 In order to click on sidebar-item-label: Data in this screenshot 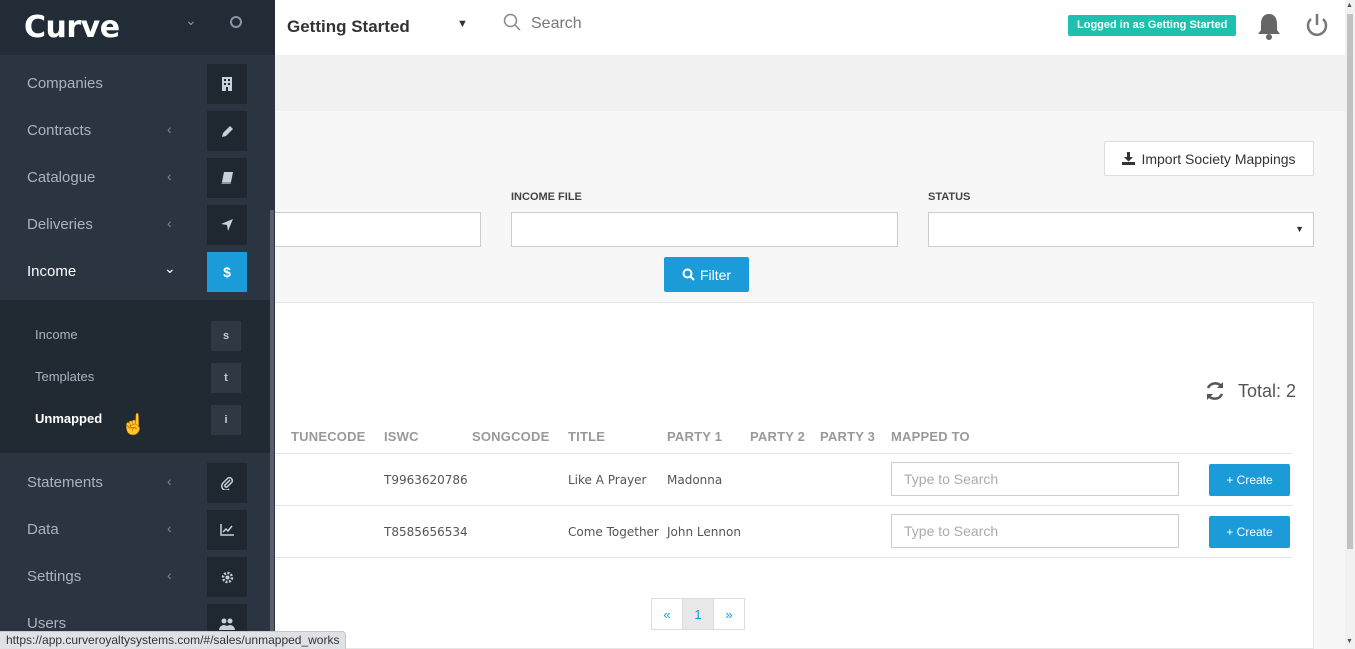, I will do `click(43, 529)`.